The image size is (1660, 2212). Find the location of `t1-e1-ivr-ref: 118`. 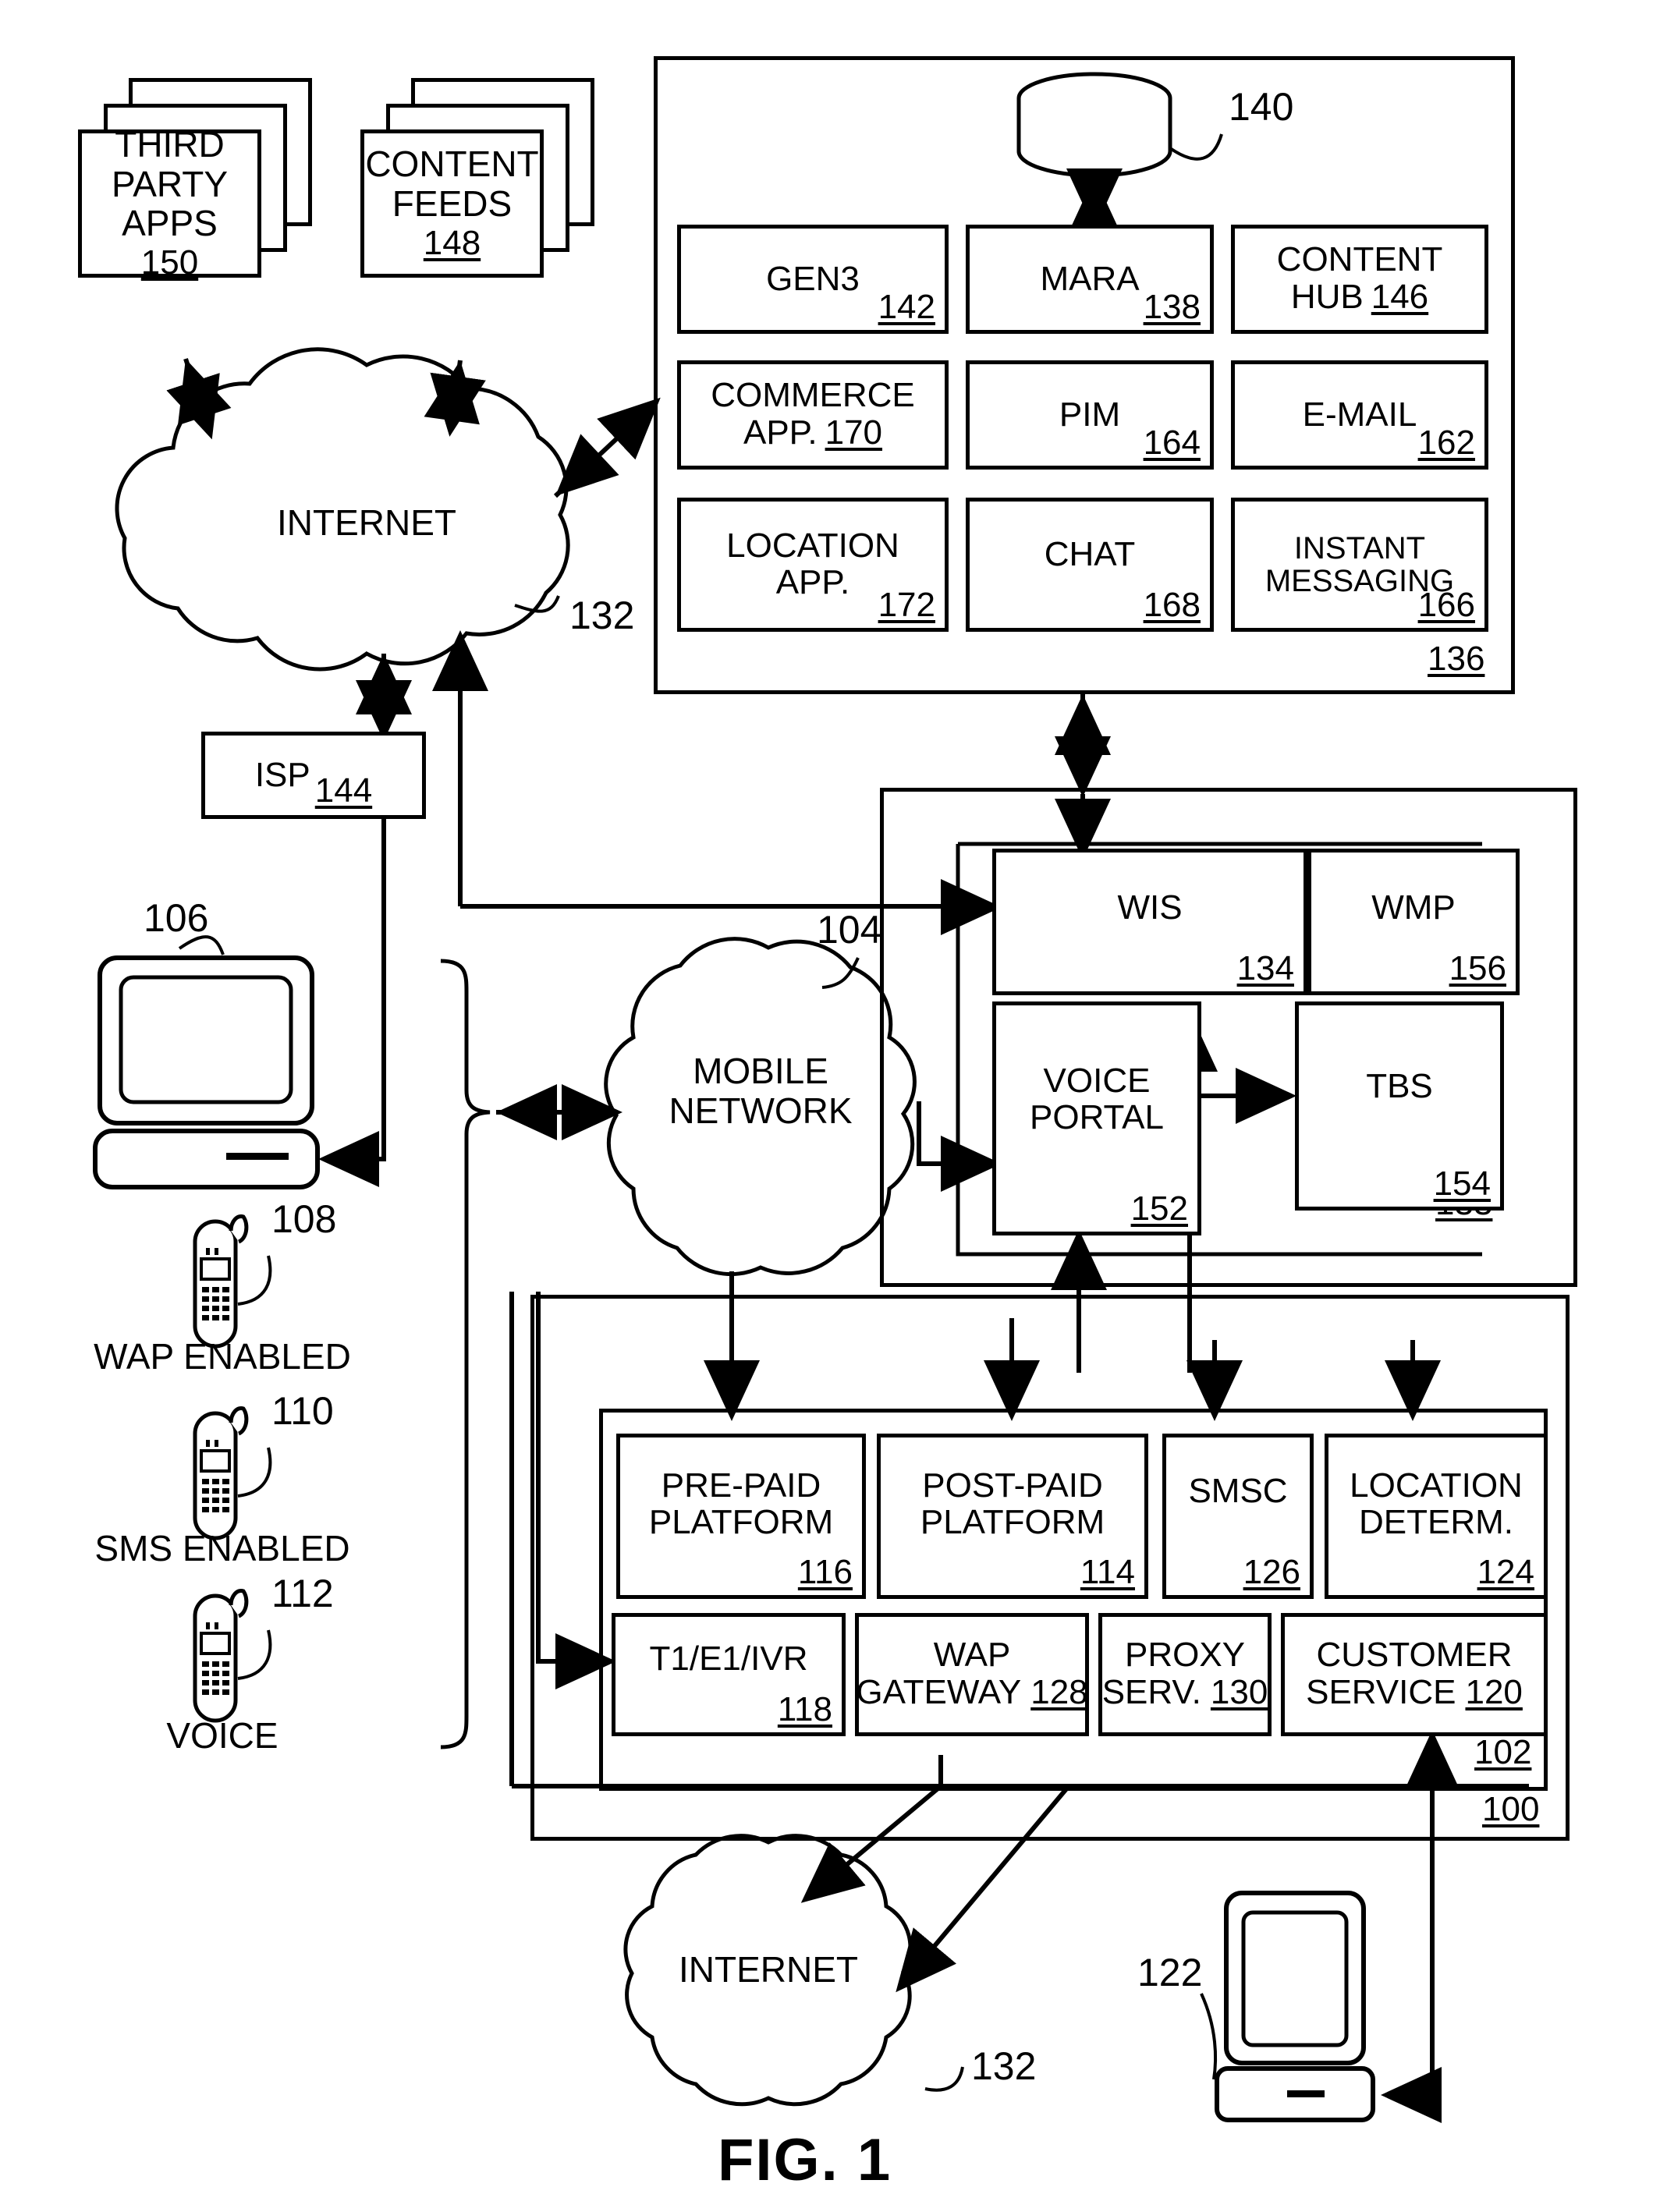

t1-e1-ivr-ref: 118 is located at coordinates (804, 1709).